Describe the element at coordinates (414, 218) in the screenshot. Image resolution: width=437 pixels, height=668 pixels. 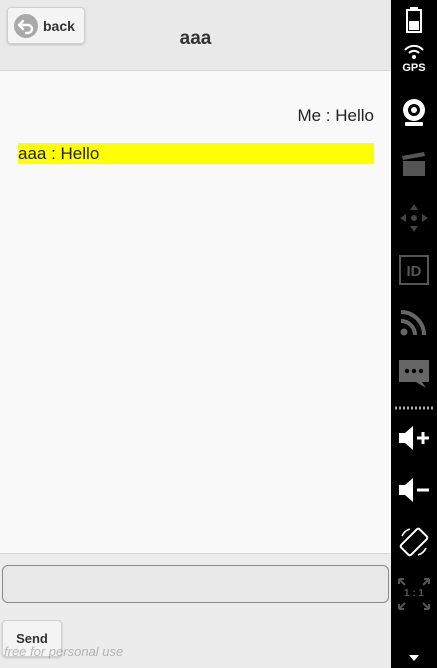
I see `dpad-icon` at that location.